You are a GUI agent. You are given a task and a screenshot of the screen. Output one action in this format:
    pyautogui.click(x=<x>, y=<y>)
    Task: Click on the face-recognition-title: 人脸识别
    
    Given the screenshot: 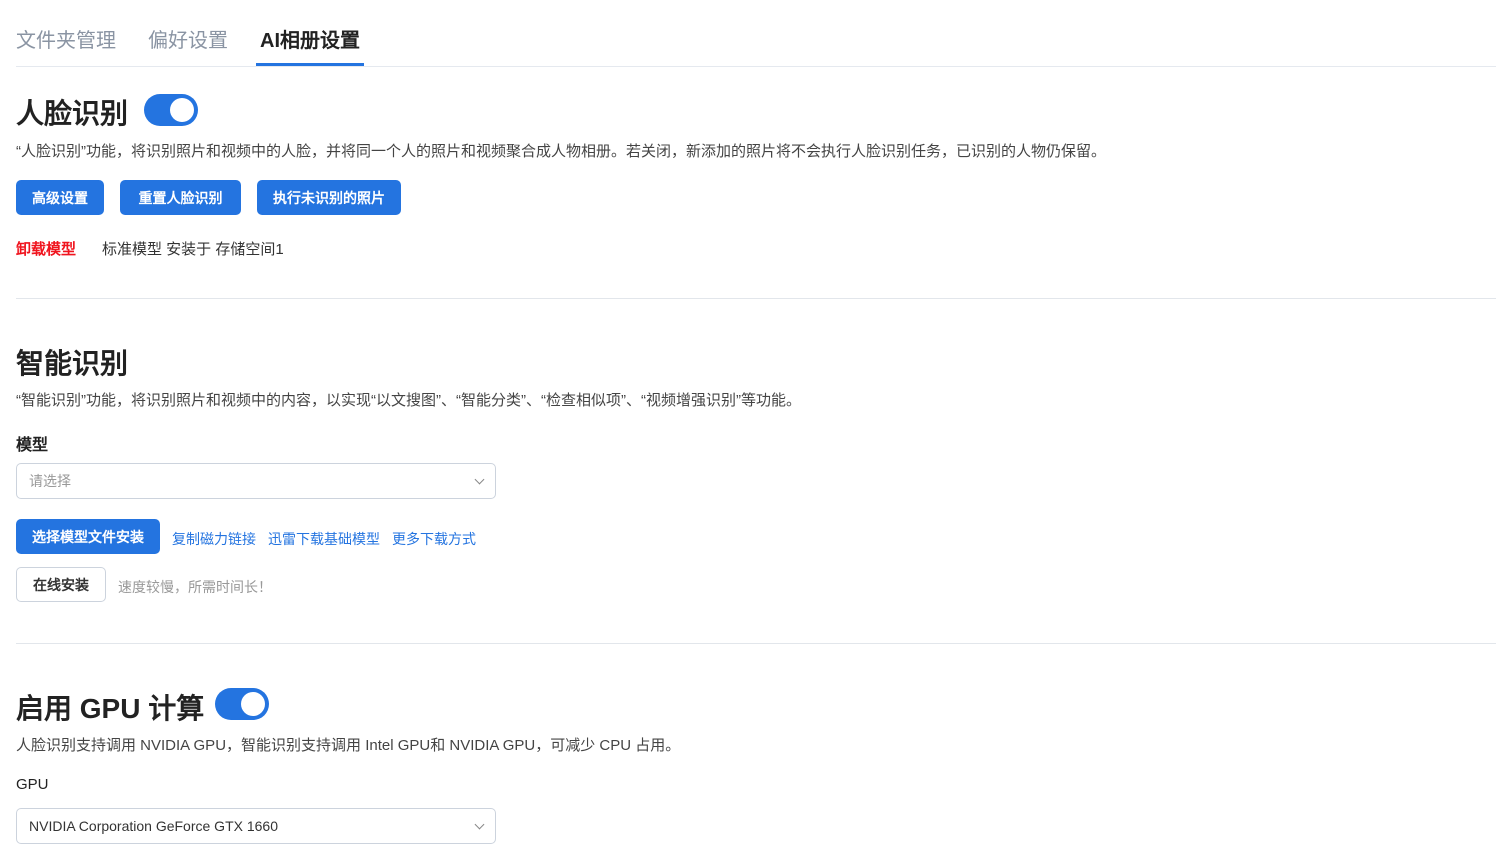 What is the action you would take?
    pyautogui.click(x=72, y=113)
    